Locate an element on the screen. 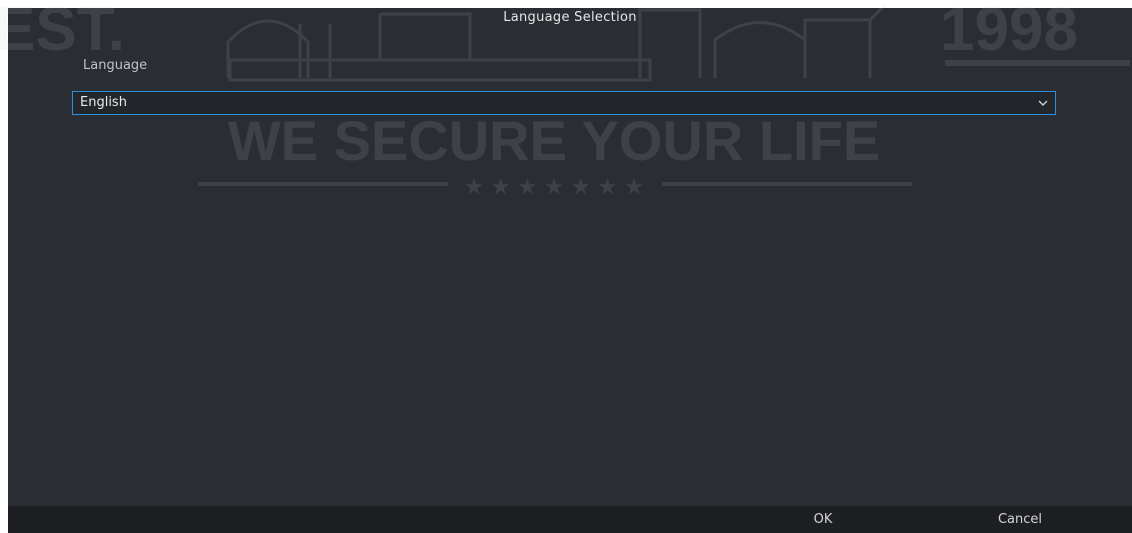 The width and height of the screenshot is (1132, 533). ok-button: OK is located at coordinates (823, 519).